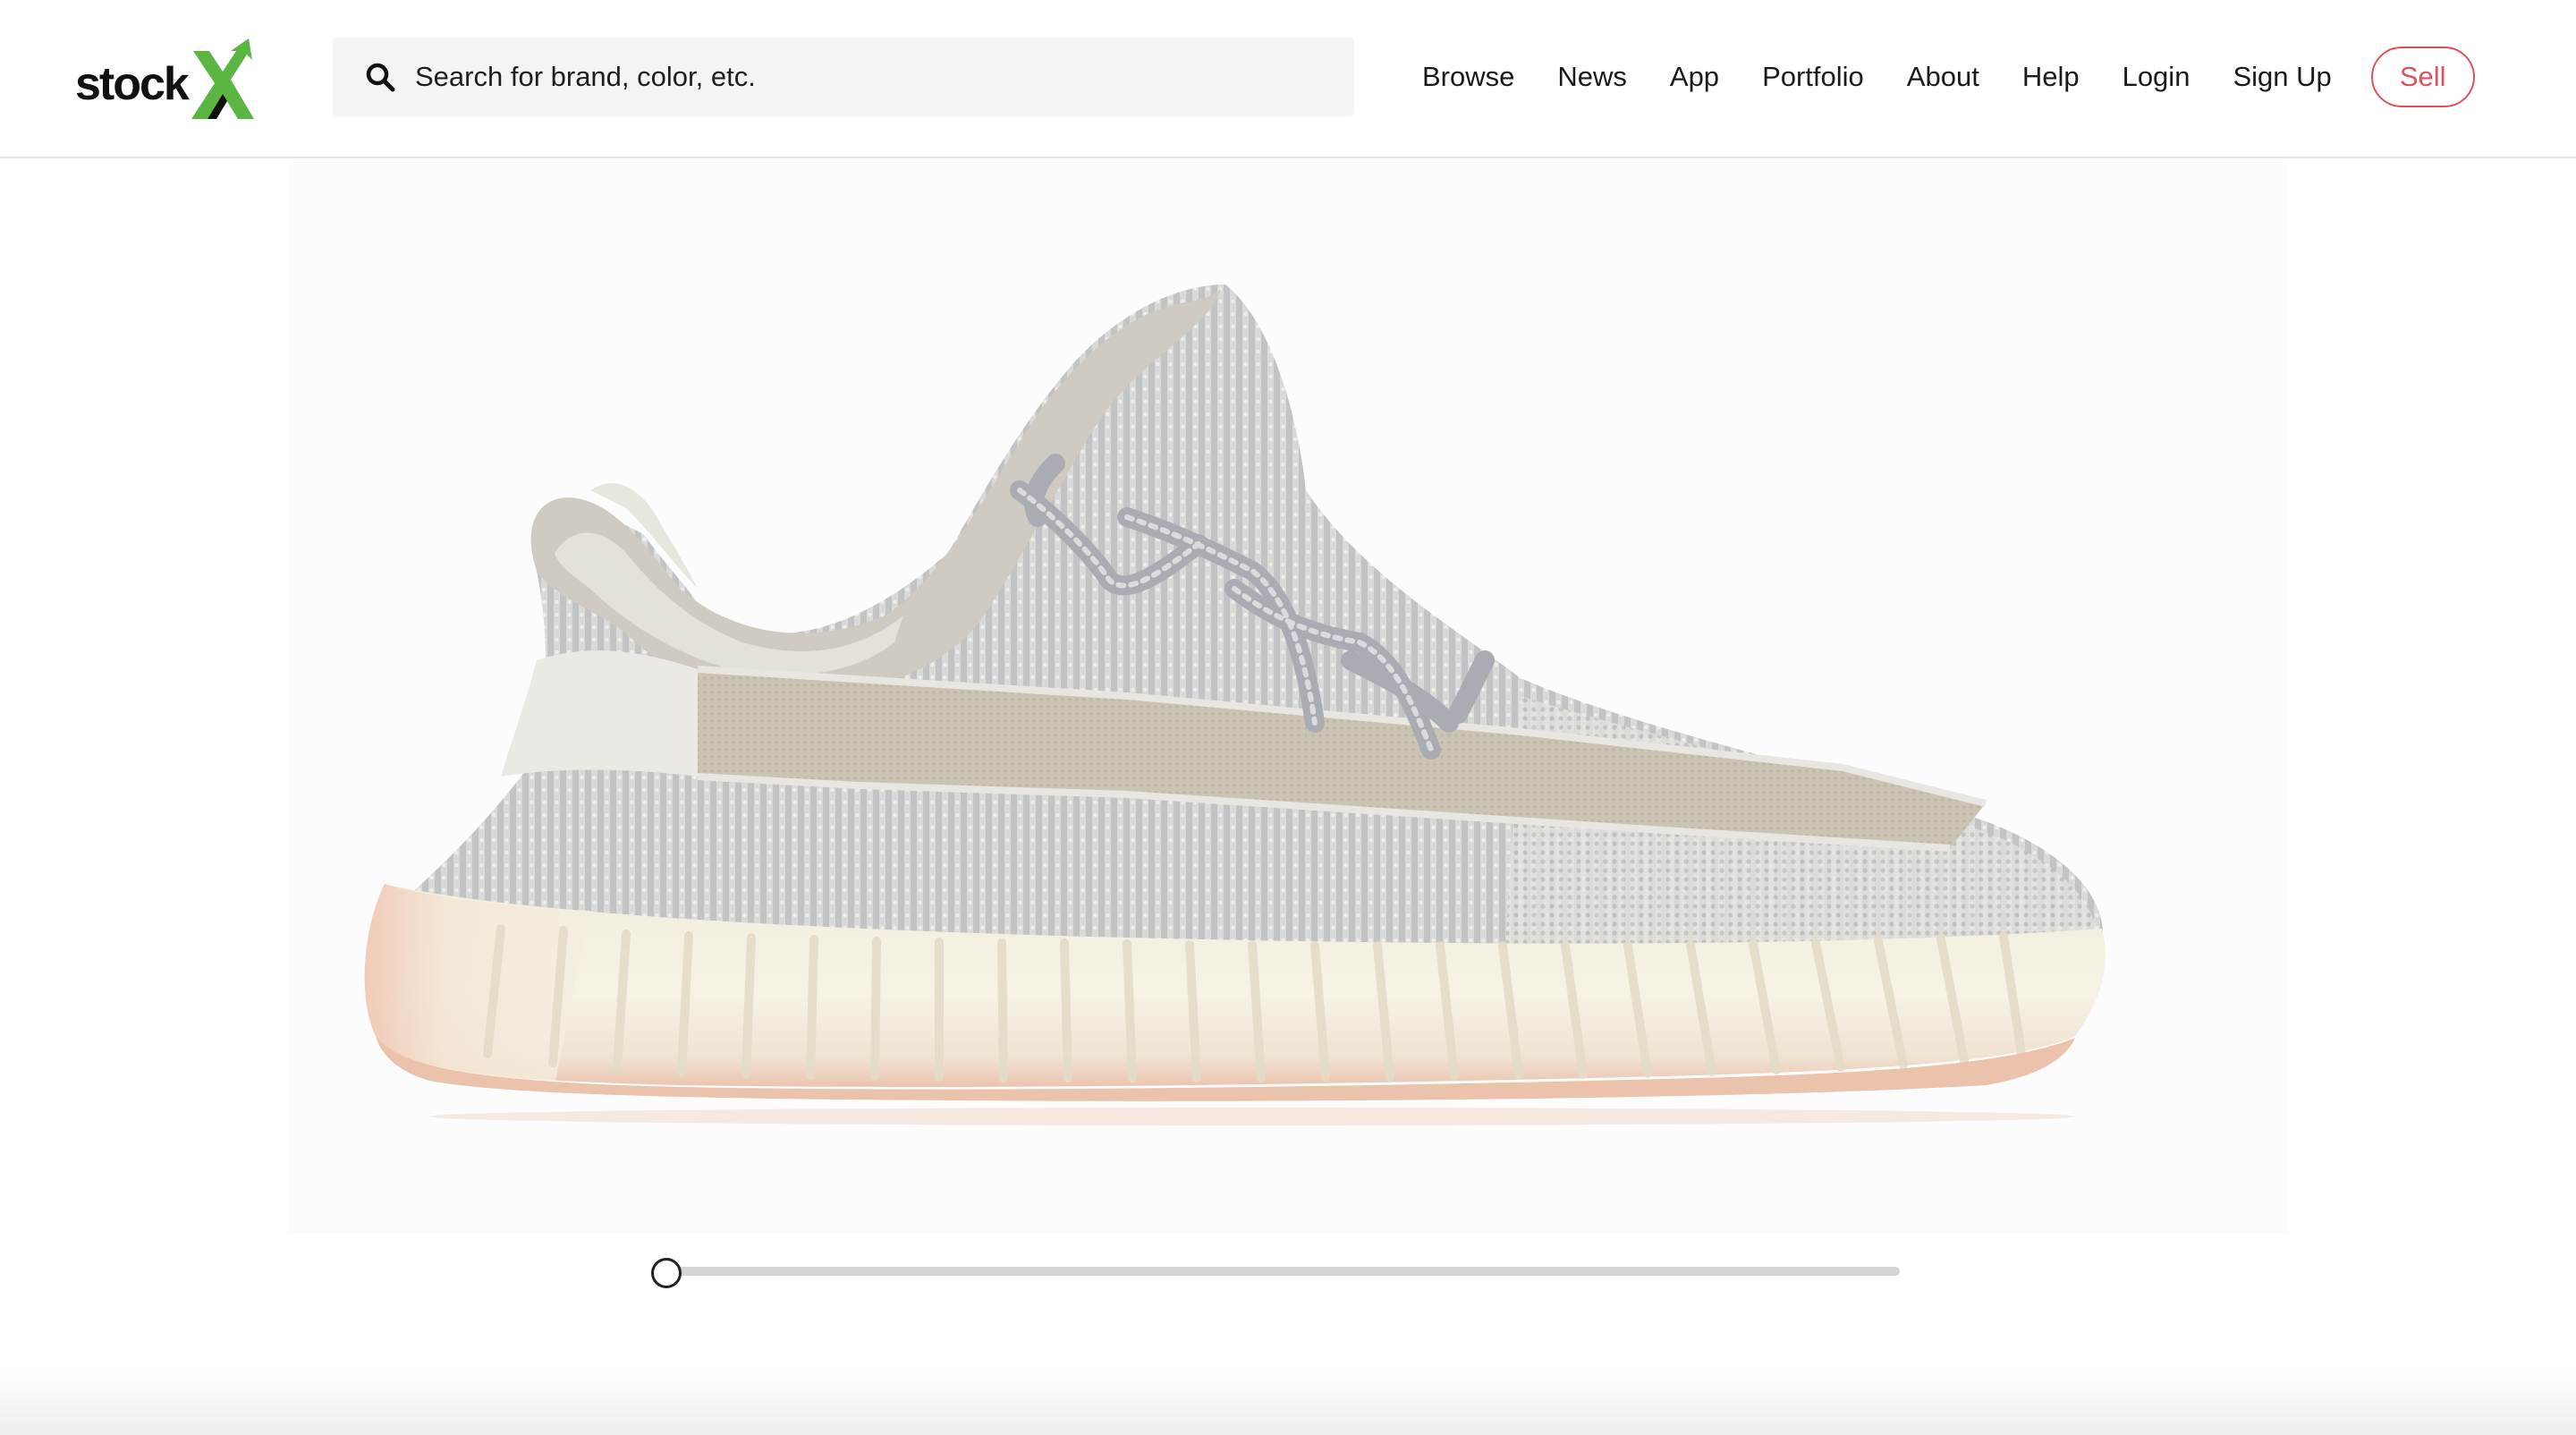 Image resolution: width=2576 pixels, height=1435 pixels. What do you see at coordinates (222, 78) in the screenshot?
I see `logo-x-mark-icon` at bounding box center [222, 78].